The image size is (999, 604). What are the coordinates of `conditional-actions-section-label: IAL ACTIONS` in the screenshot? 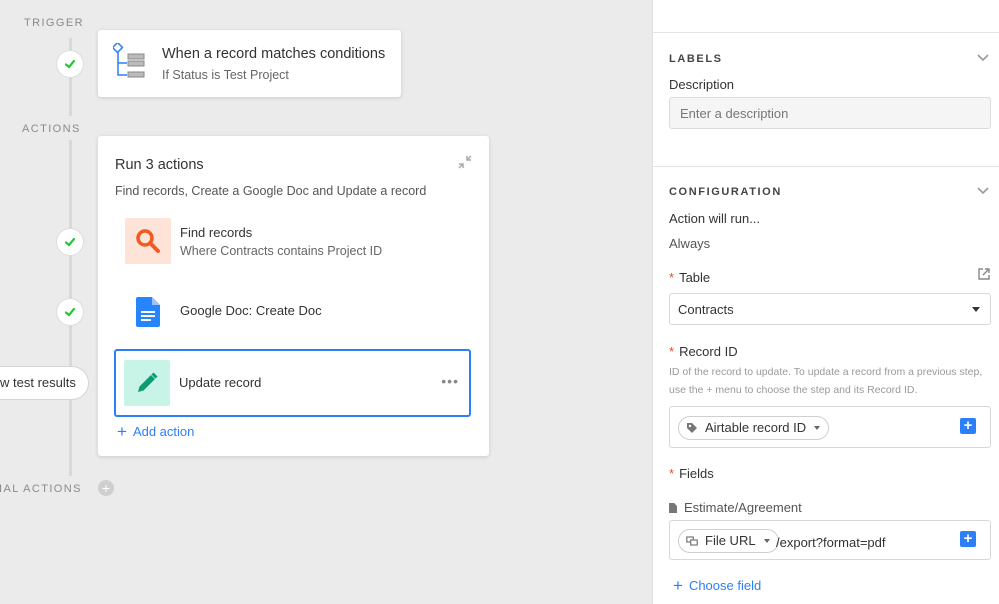 It's located at (41, 489).